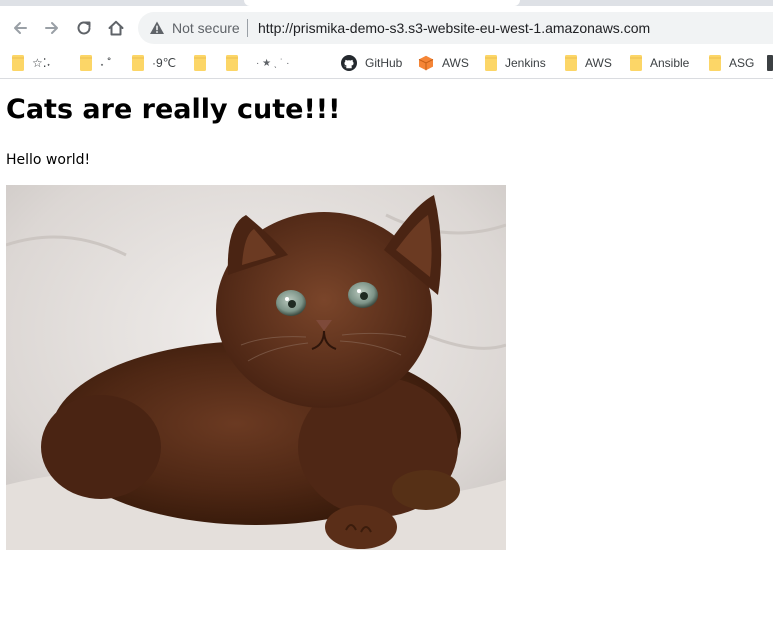  I want to click on bookmark-label: ☆⁚˖, so click(41, 63).